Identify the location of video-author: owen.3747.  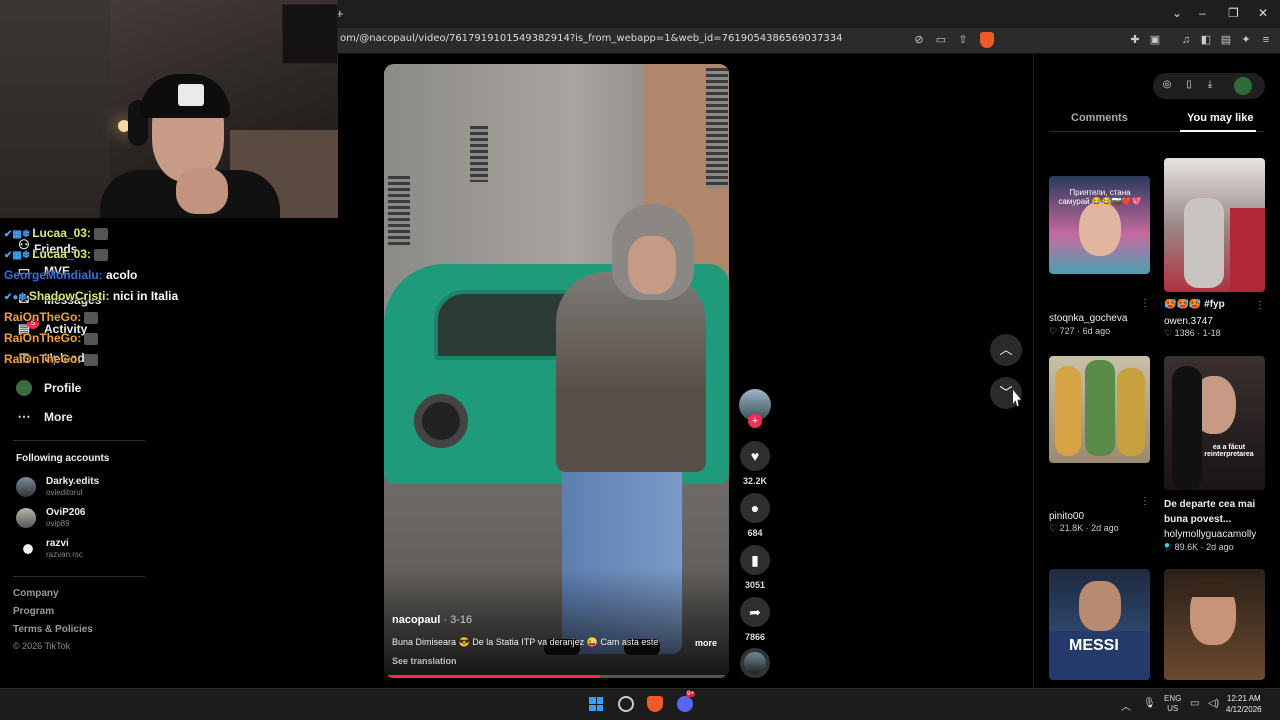
(1214, 321).